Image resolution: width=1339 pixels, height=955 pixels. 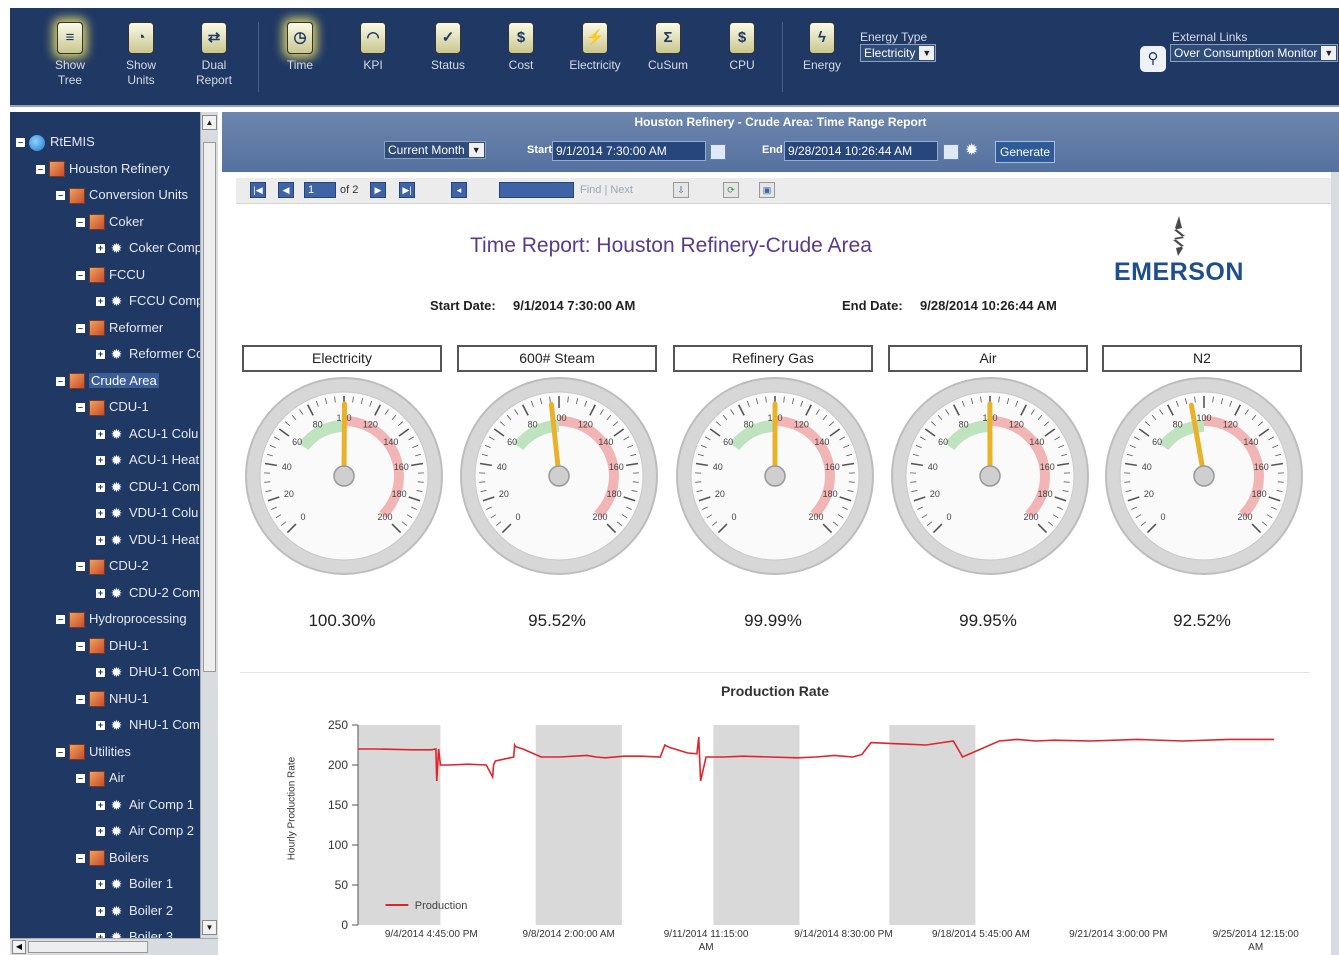 I want to click on tree-item: – FCCU, so click(x=110, y=275).